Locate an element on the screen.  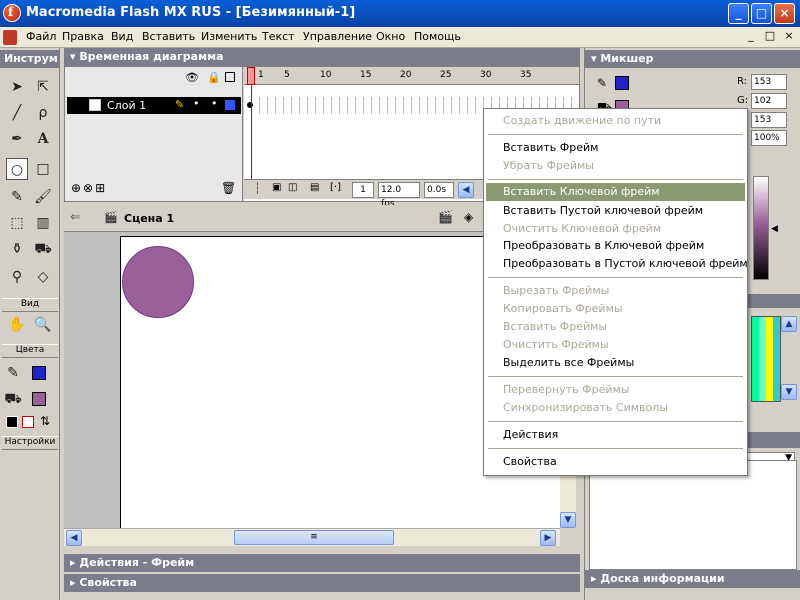
red-value: 153 is located at coordinates (769, 82).